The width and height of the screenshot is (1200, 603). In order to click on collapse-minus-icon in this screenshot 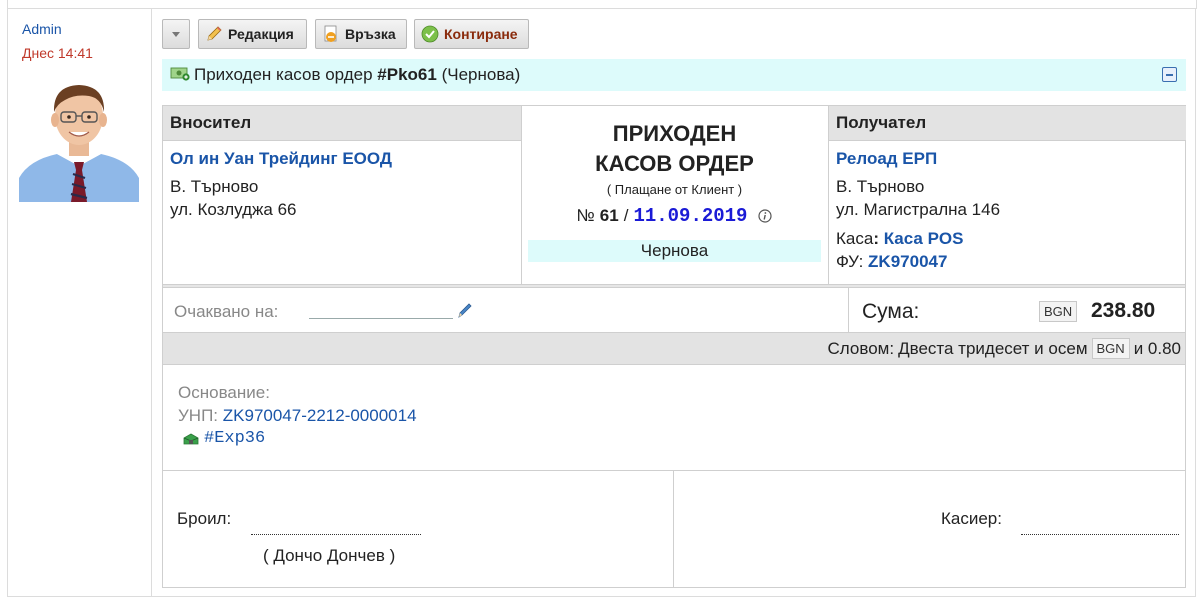, I will do `click(1169, 74)`.